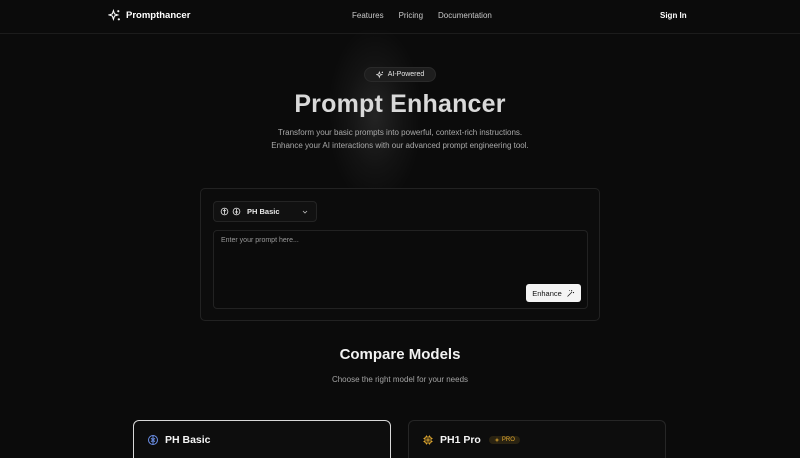 This screenshot has height=458, width=800. I want to click on brand-logo: Prompthancer, so click(149, 15).